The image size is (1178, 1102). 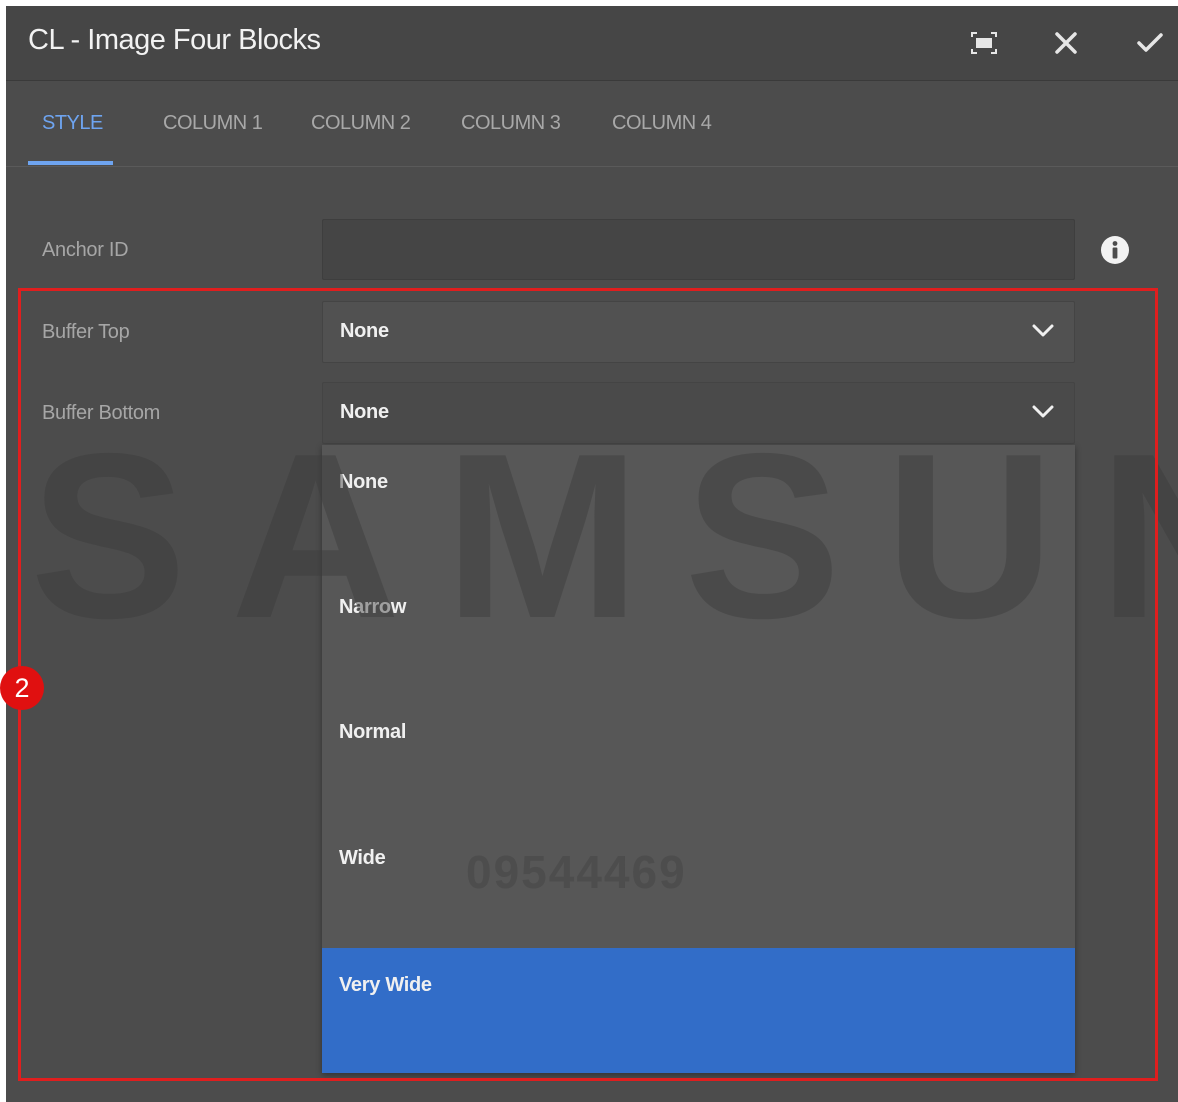 I want to click on tab-column-4: COLUMN 4, so click(x=662, y=123).